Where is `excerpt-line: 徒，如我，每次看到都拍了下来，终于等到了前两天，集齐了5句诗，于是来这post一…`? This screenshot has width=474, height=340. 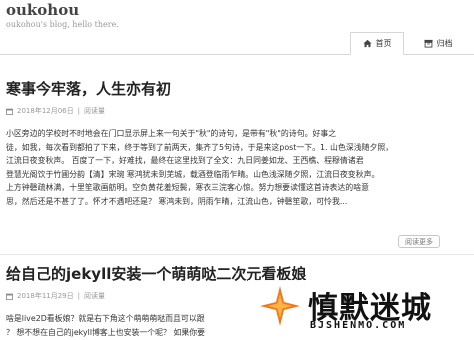
excerpt-line: 徒，如我，每次看到都拍了下来，终于等到了前两天，集齐了5句诗，于是来这post一… is located at coordinates (200, 147).